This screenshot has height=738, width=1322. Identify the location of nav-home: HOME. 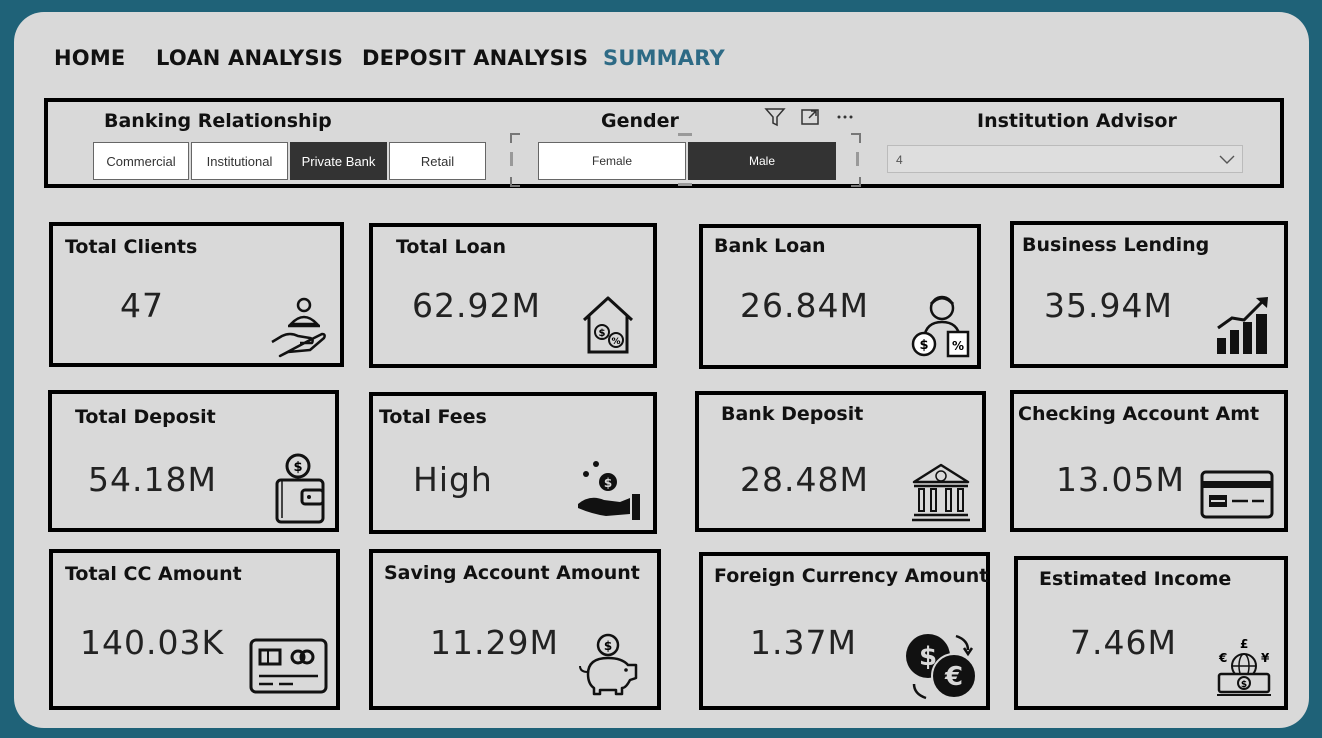
(89, 58).